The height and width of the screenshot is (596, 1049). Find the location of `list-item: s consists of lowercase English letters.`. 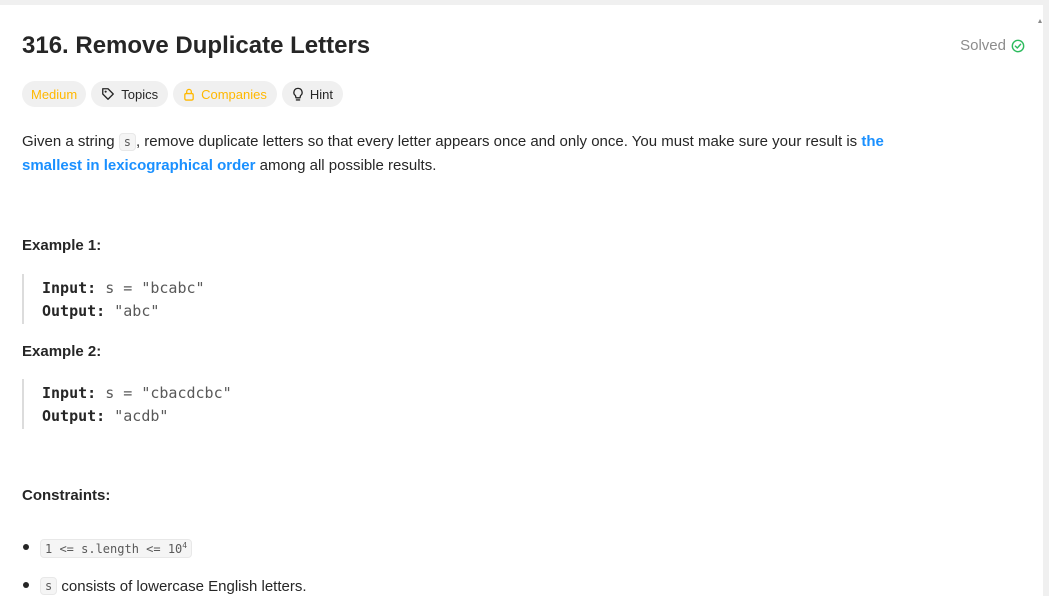

list-item: s consists of lowercase English letters. is located at coordinates (164, 581).